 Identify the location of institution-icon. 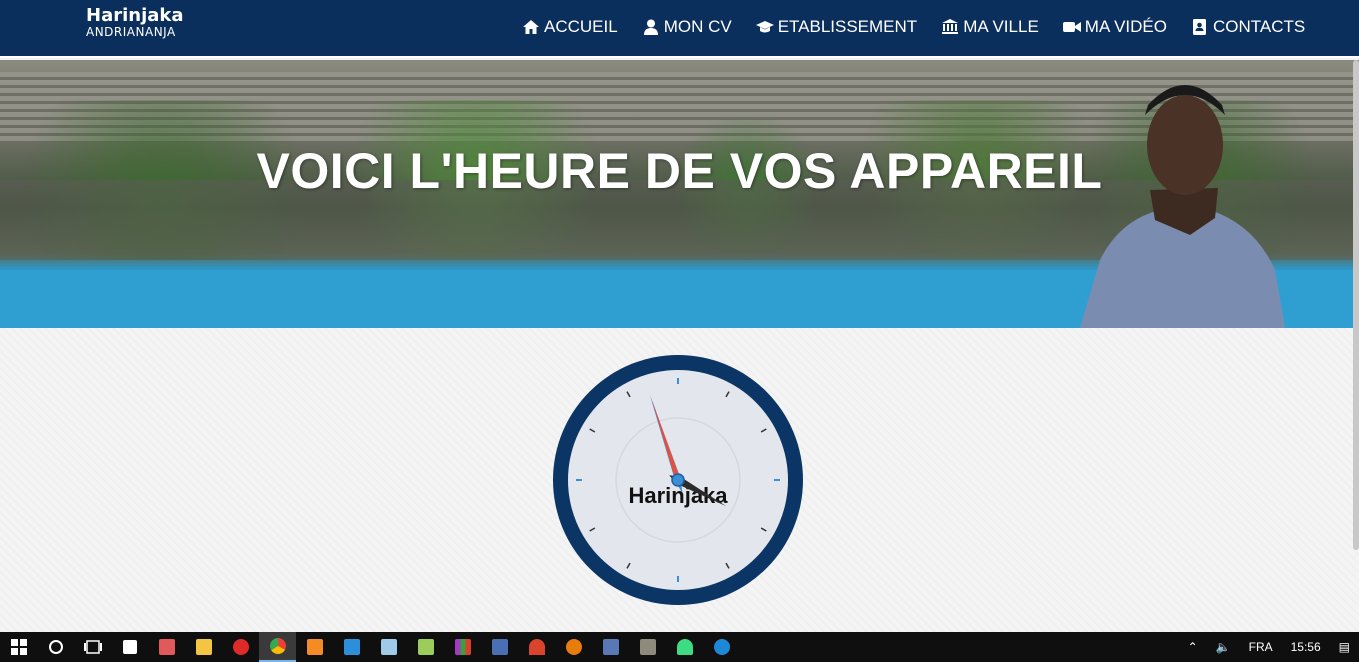
(950, 26).